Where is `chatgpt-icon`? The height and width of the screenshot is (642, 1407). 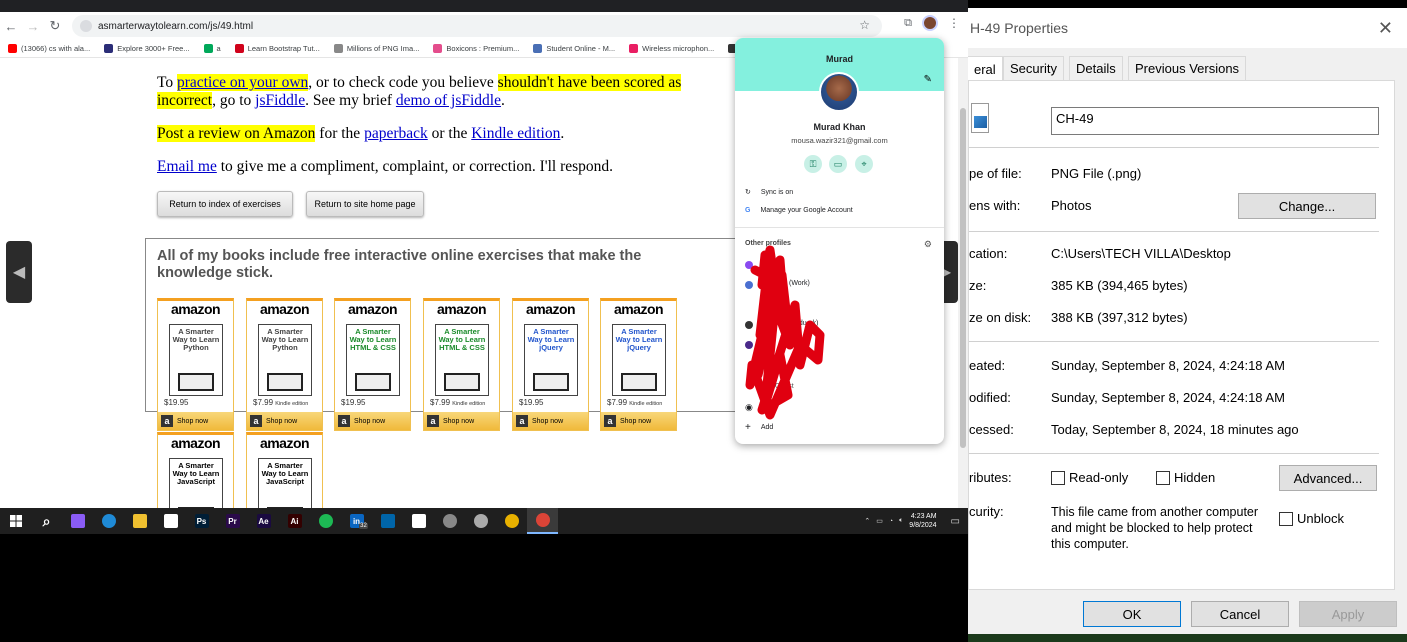 chatgpt-icon is located at coordinates (449, 521).